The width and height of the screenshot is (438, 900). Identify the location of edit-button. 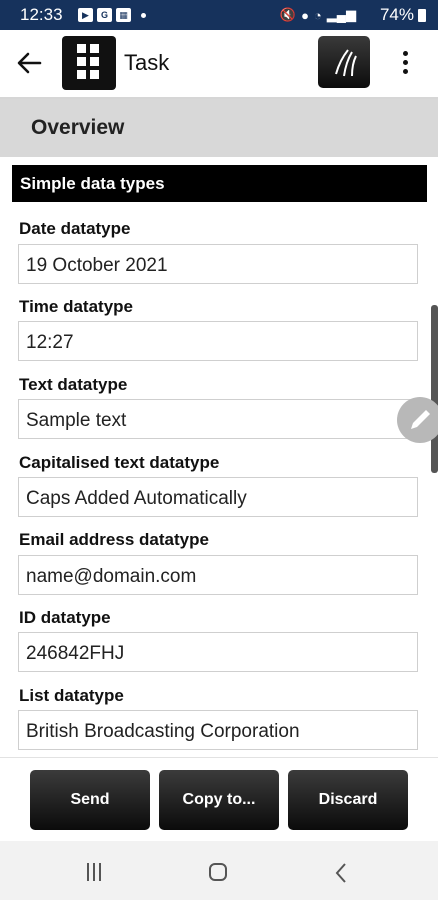
(417, 420).